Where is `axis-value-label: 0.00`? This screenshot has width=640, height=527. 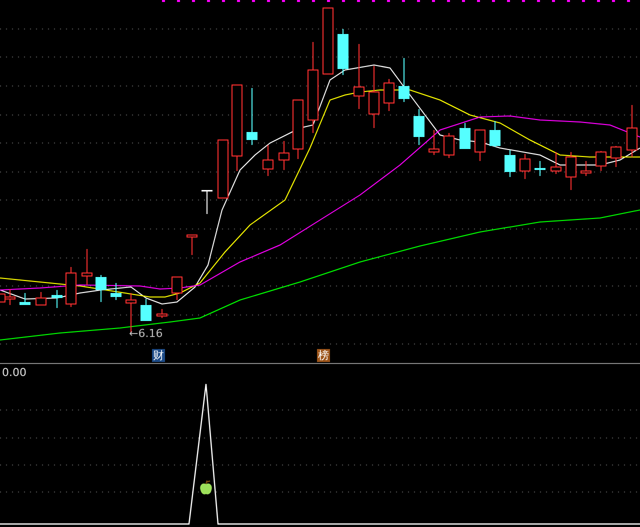 axis-value-label: 0.00 is located at coordinates (14, 372).